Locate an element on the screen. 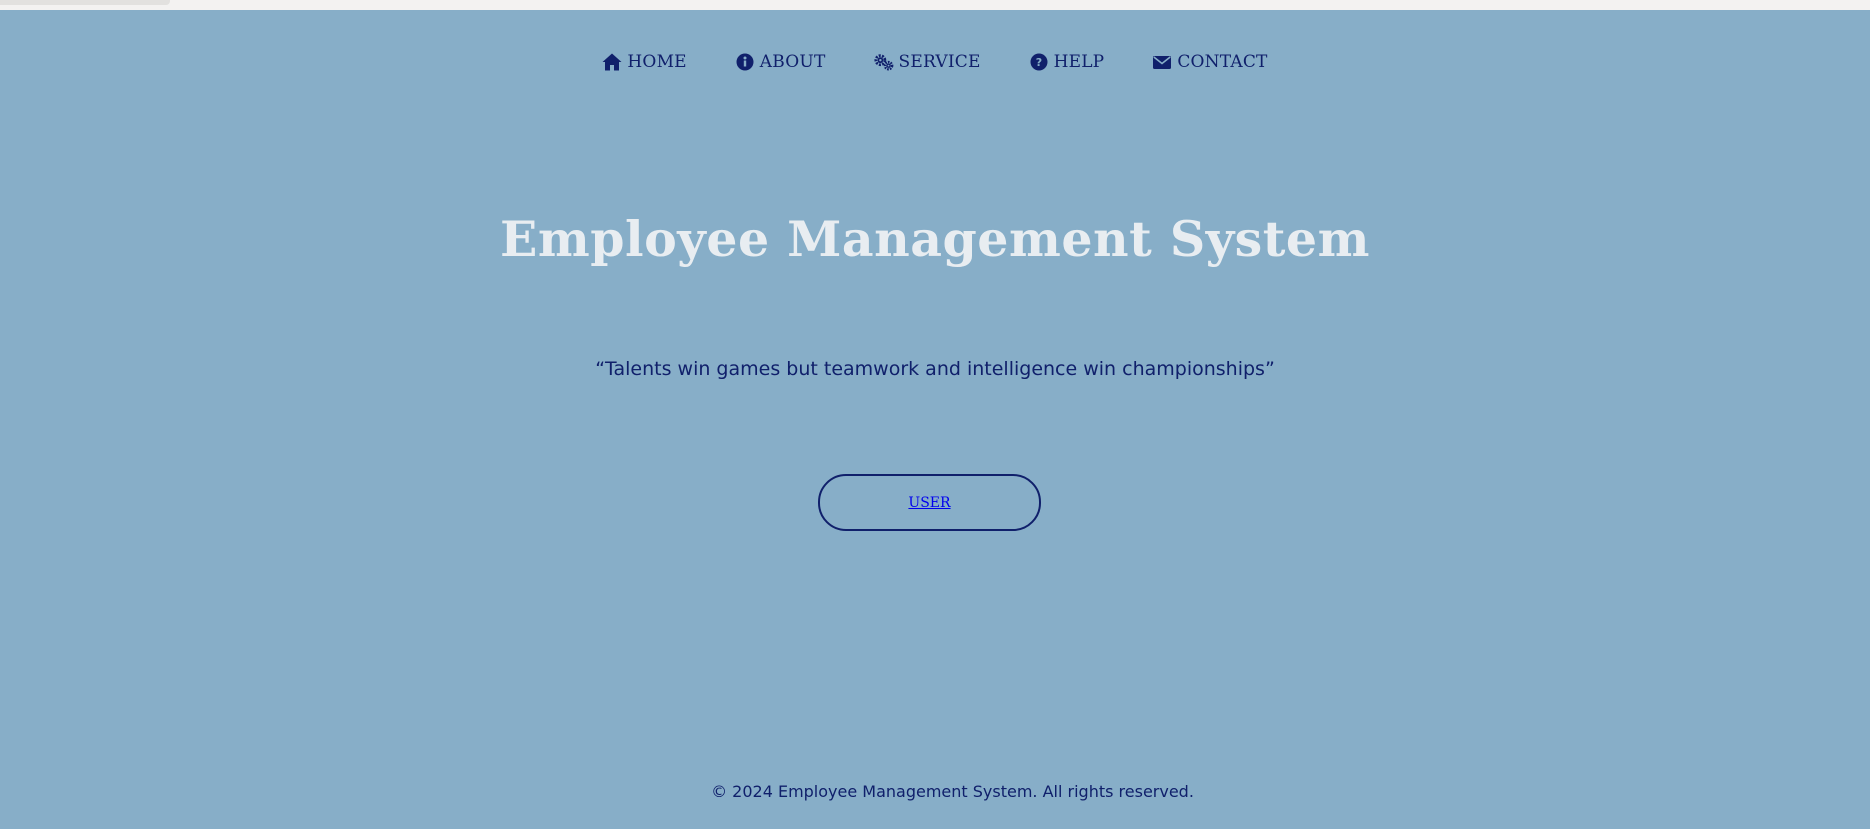 The width and height of the screenshot is (1870, 829). nav-item-home: HOME is located at coordinates (644, 62).